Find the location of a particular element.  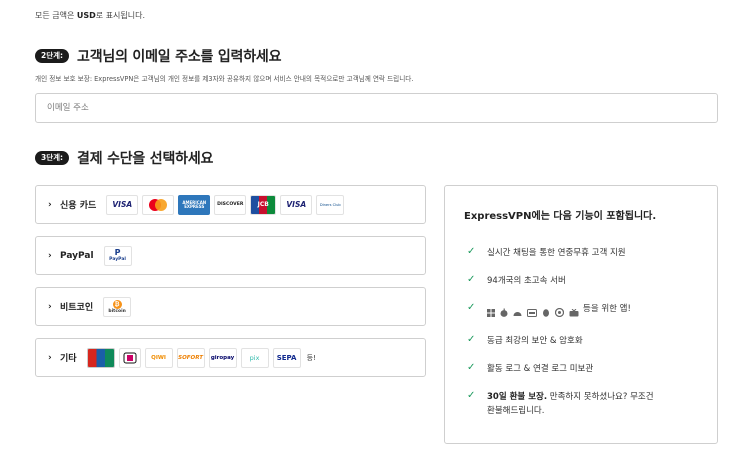

sofort-logo: SOFORT is located at coordinates (190, 357).